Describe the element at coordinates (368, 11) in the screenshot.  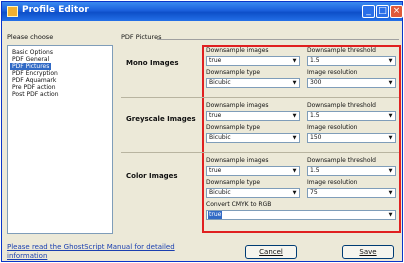
I see `minimize-button: _` at that location.